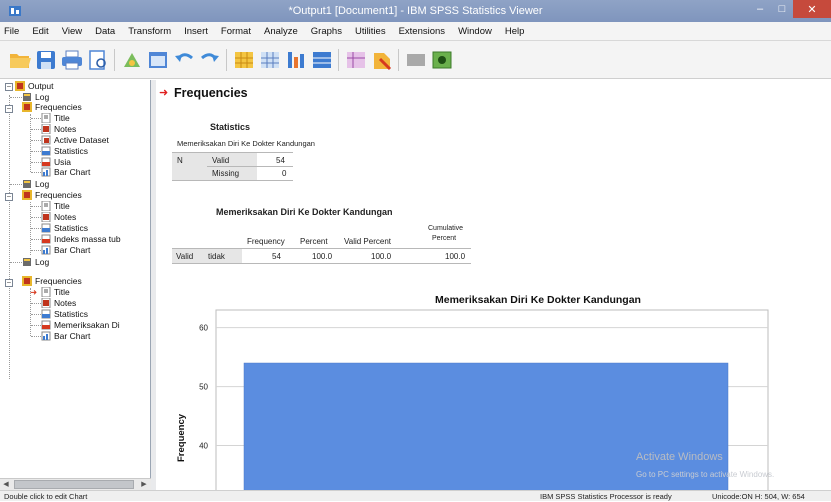 This screenshot has height=502, width=831. I want to click on tree-item-output: Output, so click(34, 86).